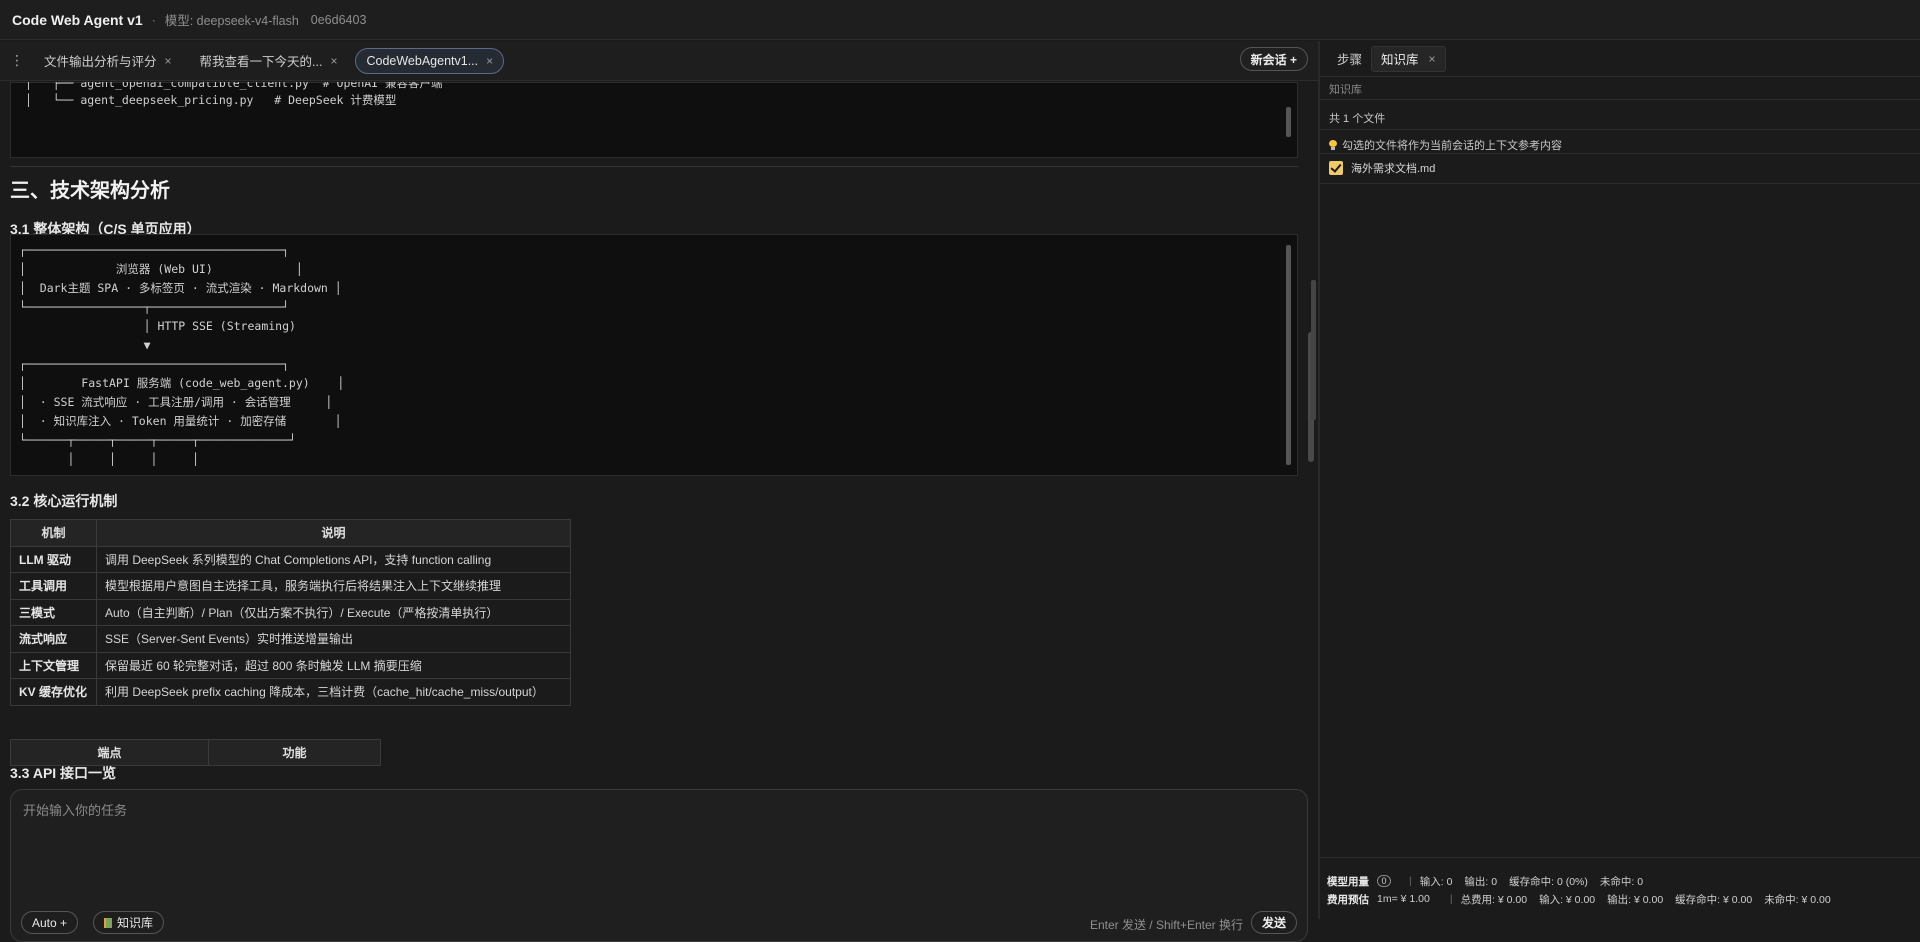  Describe the element at coordinates (180, 421) in the screenshot. I see `diagram-line: │ · 知识库注入 · Token 用量统计 · 加密存储 │` at that location.